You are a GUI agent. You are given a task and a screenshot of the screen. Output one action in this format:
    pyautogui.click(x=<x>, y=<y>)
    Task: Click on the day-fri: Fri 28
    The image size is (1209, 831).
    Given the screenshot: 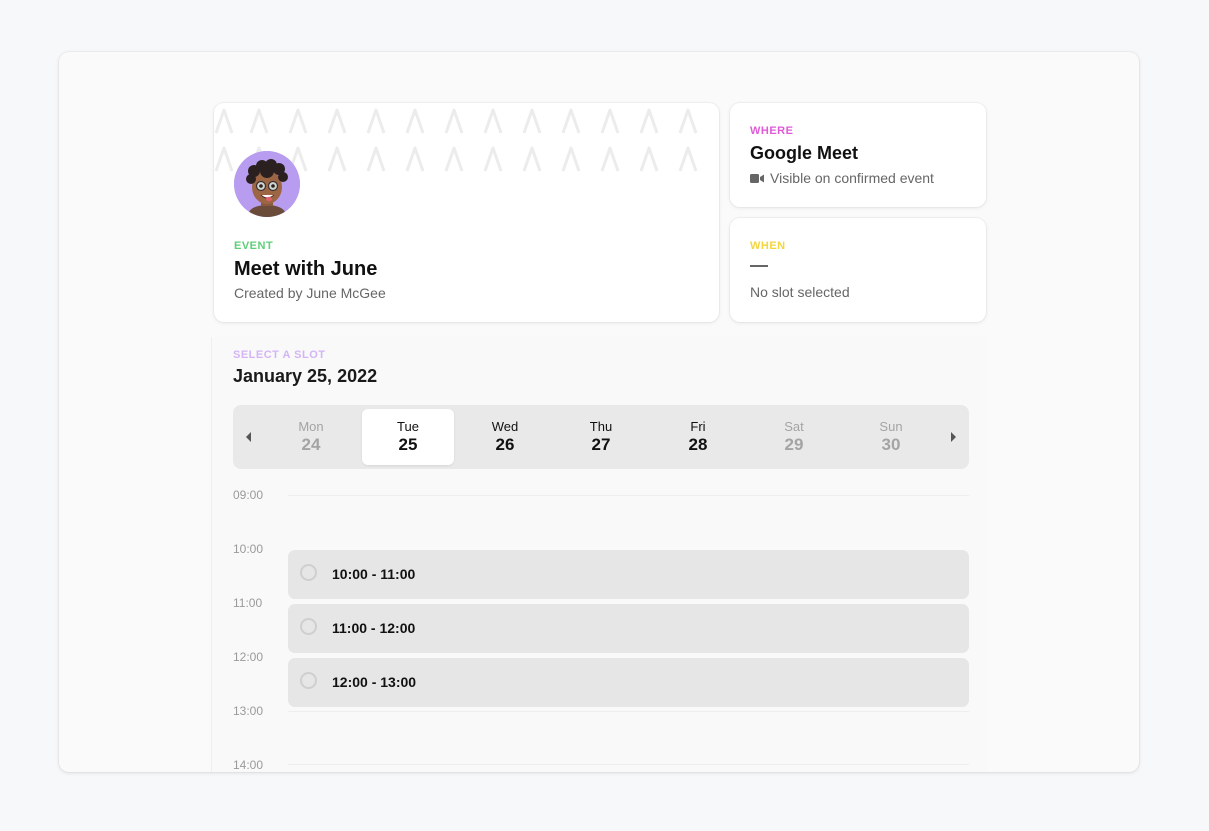 What is the action you would take?
    pyautogui.click(x=698, y=437)
    